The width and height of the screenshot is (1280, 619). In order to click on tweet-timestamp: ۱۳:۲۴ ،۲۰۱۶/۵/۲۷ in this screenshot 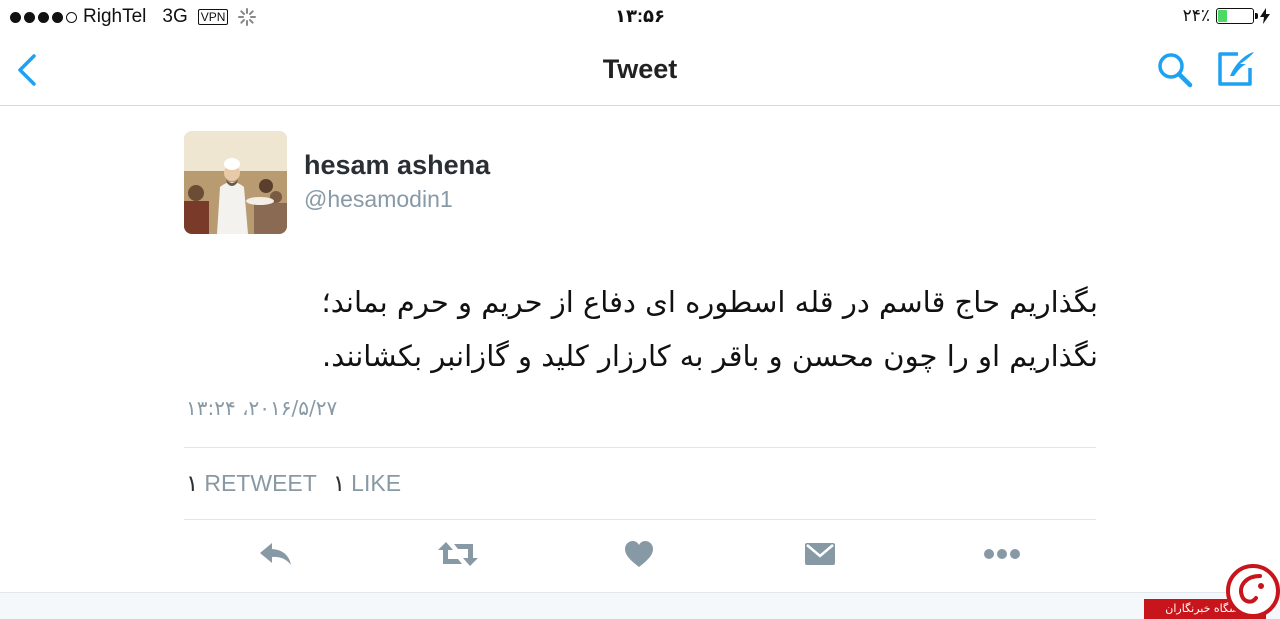, I will do `click(262, 408)`.